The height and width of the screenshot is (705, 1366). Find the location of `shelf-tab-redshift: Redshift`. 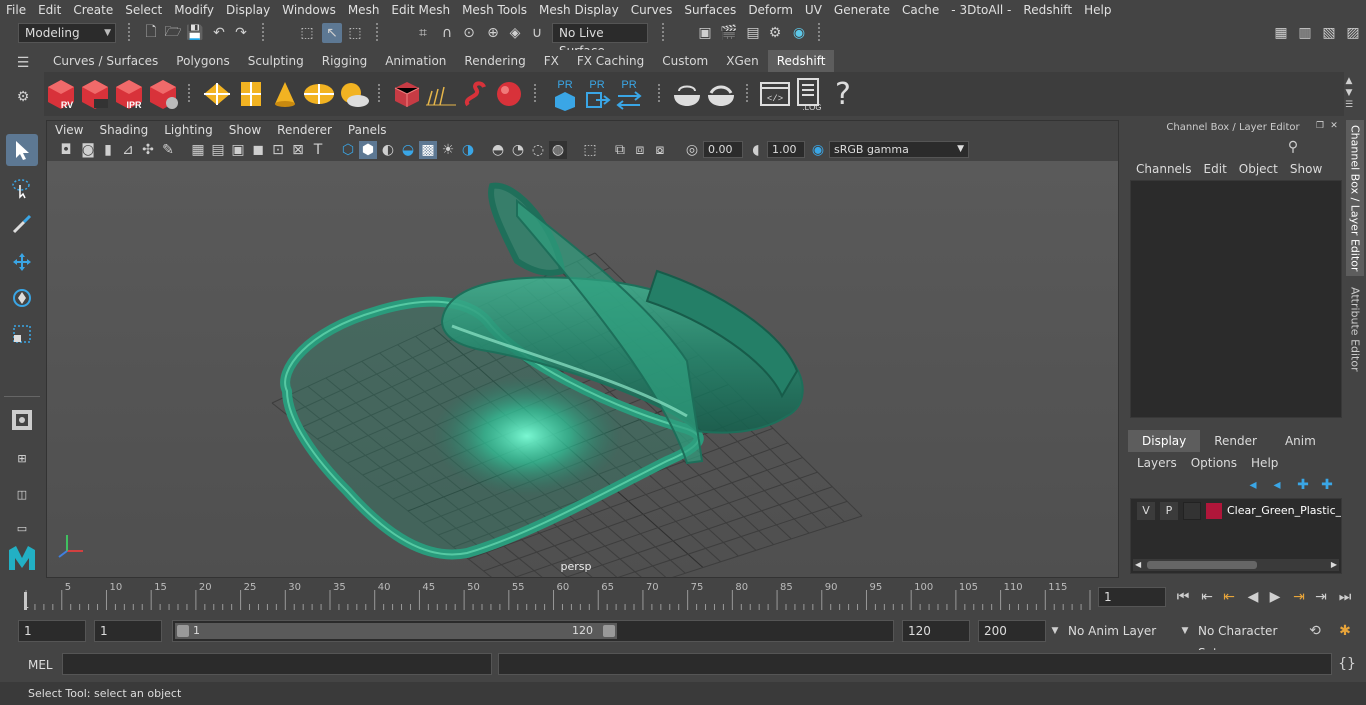

shelf-tab-redshift: Redshift is located at coordinates (801, 61).